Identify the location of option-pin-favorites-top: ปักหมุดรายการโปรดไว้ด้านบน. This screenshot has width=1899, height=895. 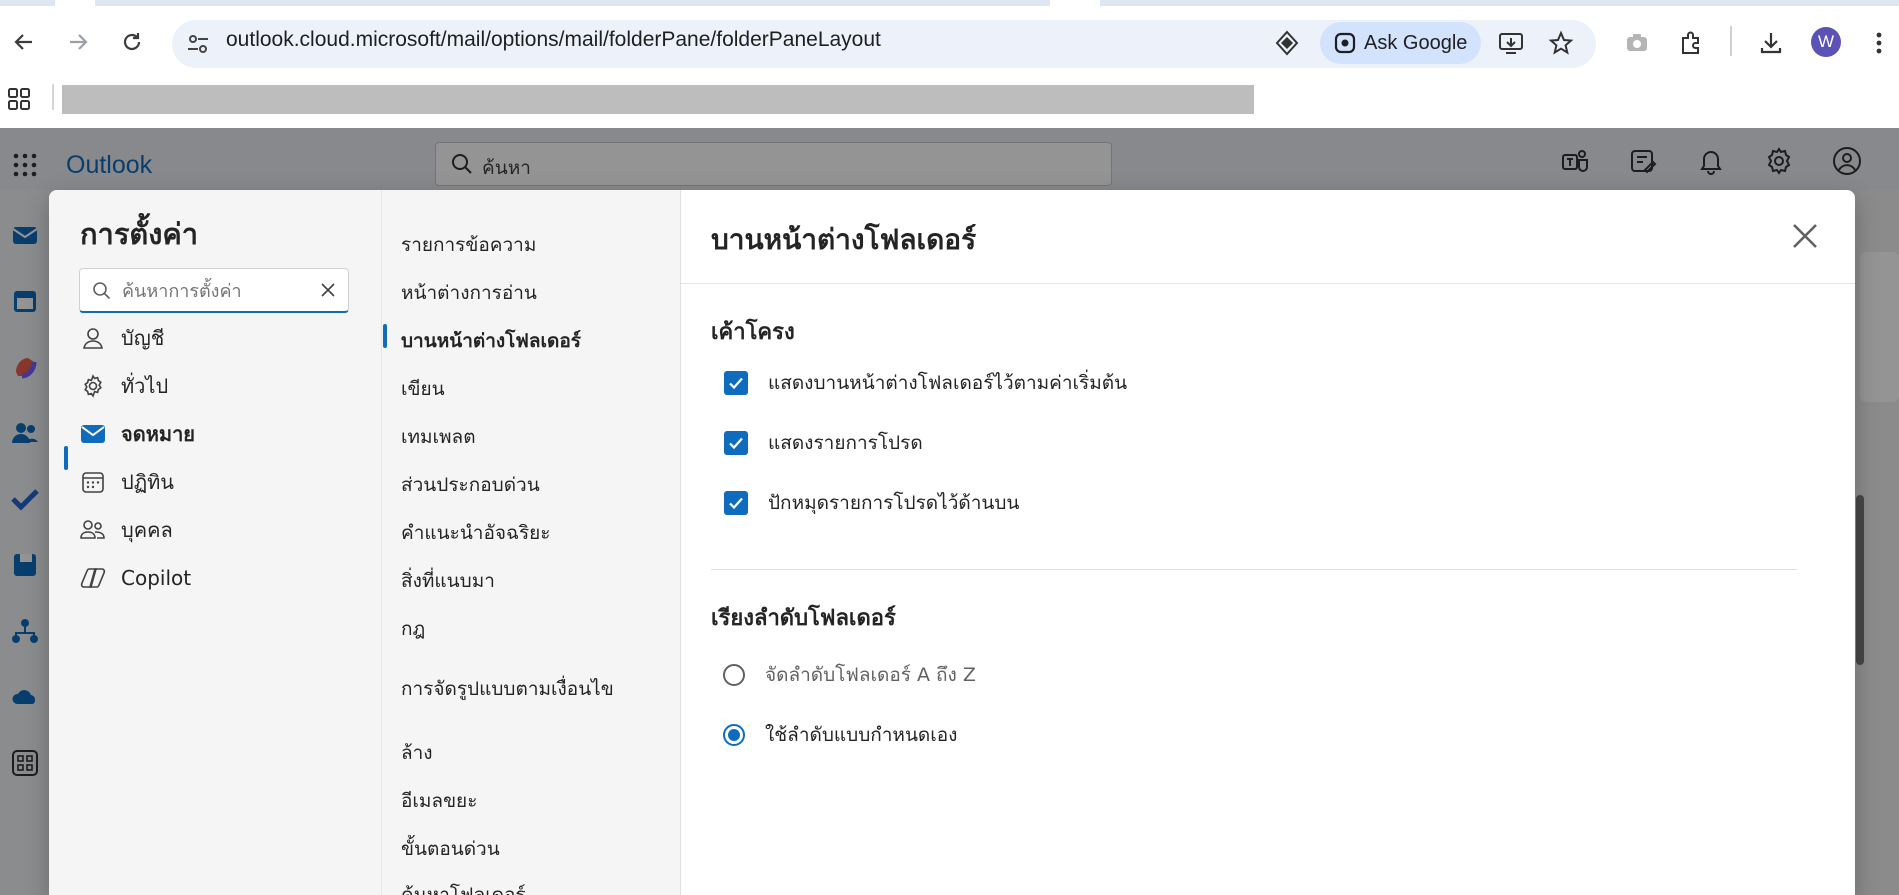
(871, 503).